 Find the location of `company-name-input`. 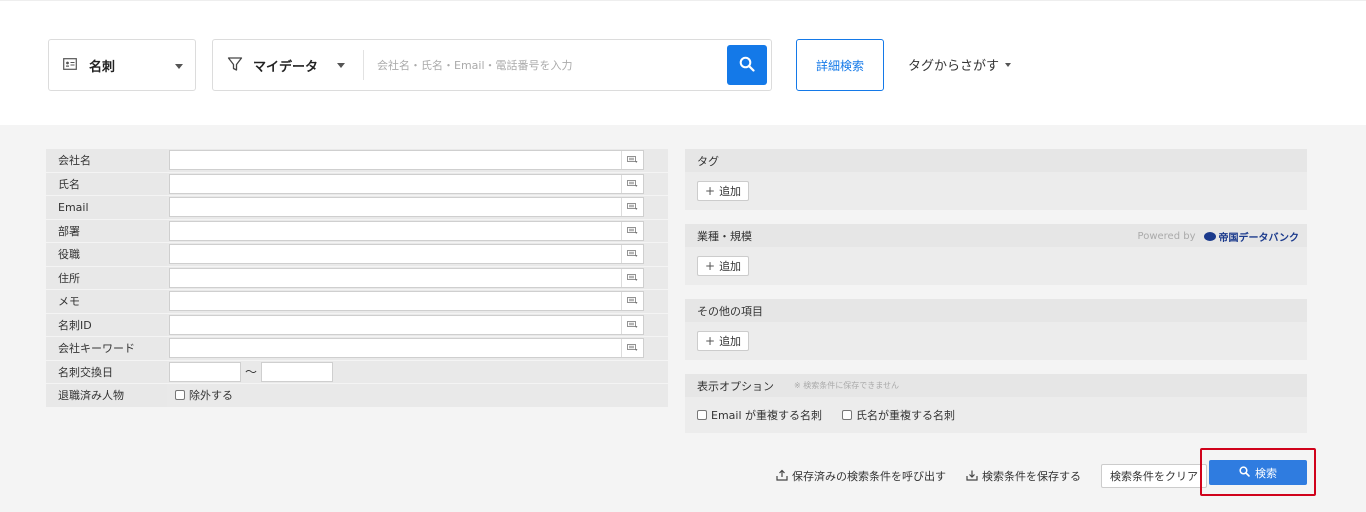

company-name-input is located at coordinates (406, 160).